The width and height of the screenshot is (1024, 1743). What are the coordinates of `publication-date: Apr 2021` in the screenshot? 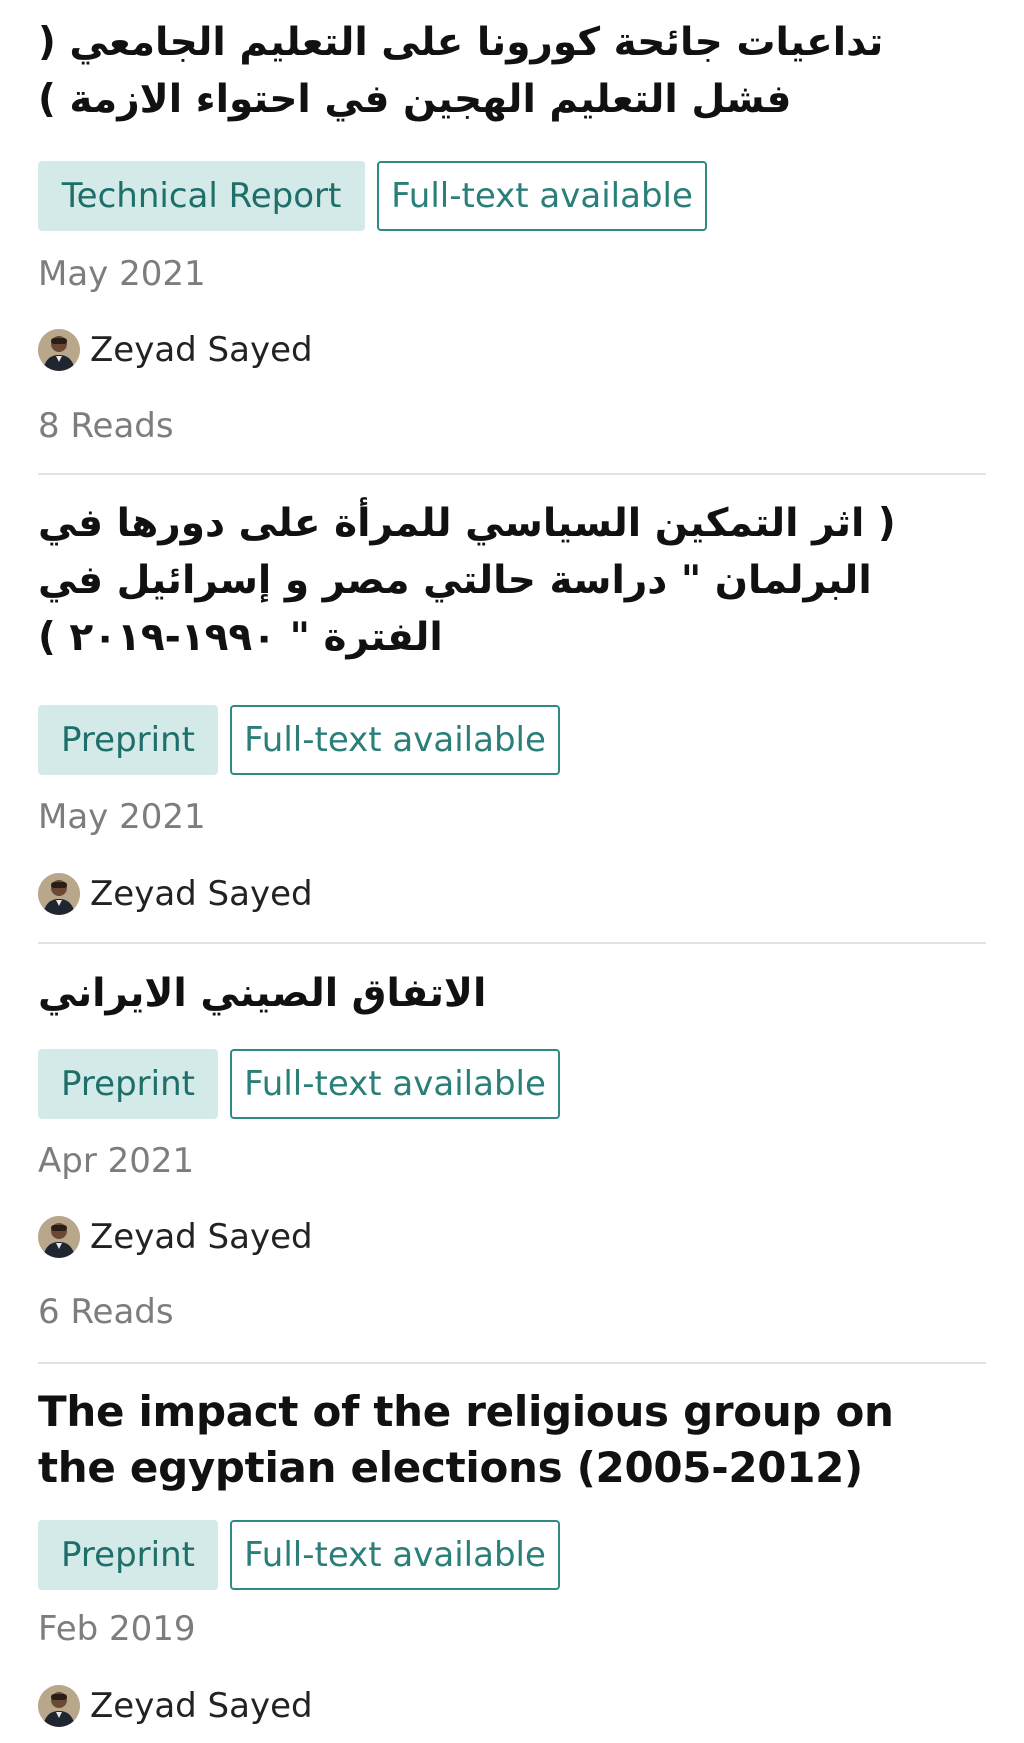 It's located at (116, 1161).